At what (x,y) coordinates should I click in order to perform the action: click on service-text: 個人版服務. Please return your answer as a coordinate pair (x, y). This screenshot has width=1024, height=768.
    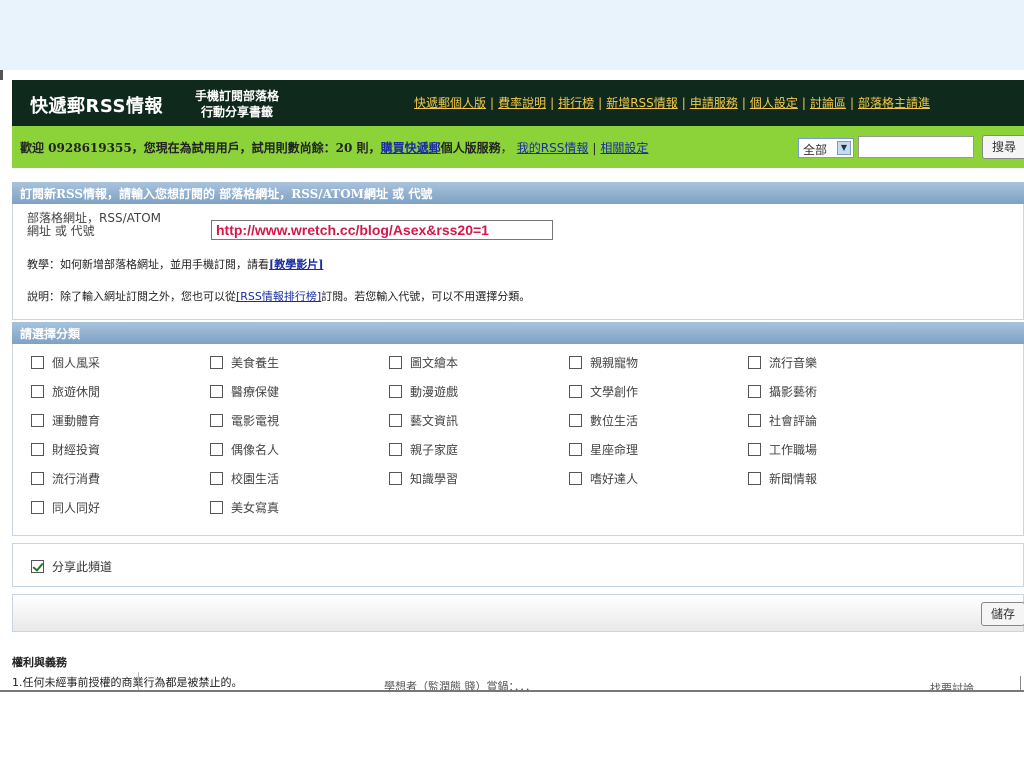
    Looking at the image, I should click on (470, 148).